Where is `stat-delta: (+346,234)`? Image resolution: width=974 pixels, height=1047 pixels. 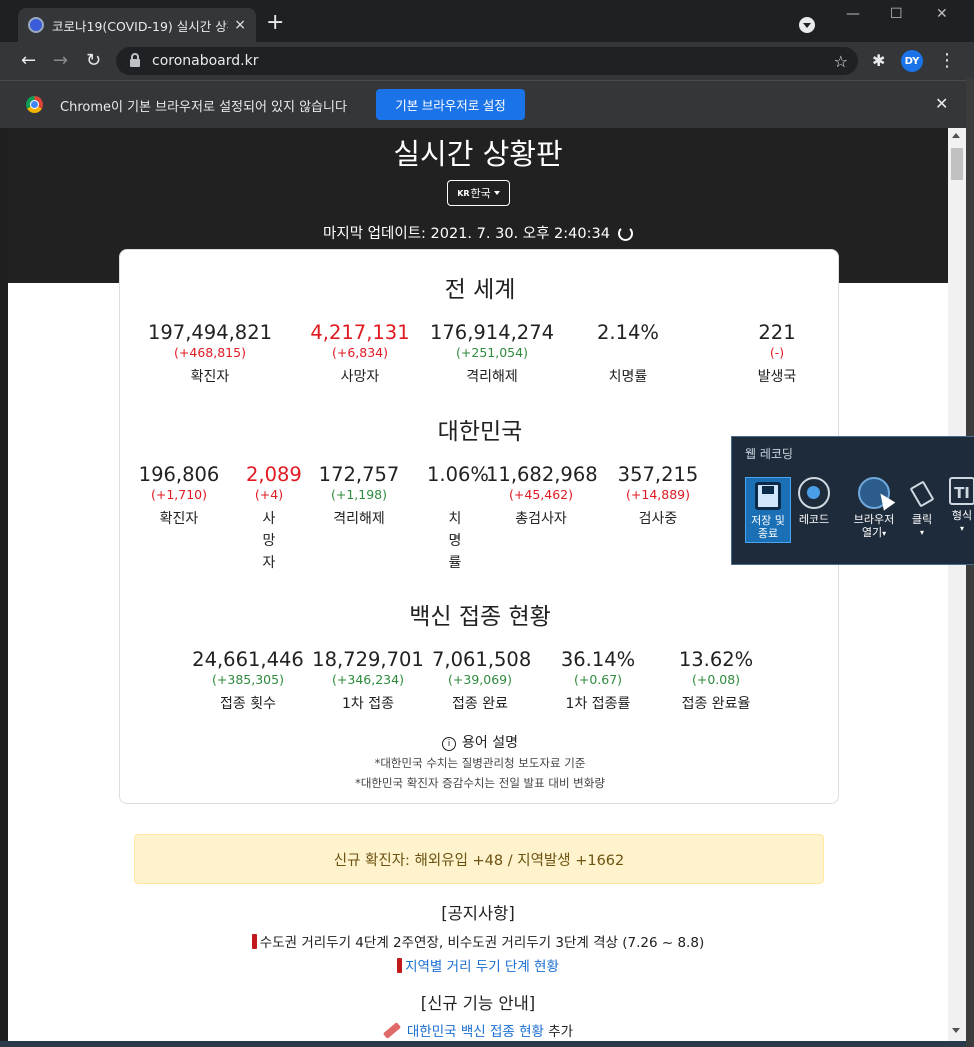
stat-delta: (+346,234) is located at coordinates (368, 679).